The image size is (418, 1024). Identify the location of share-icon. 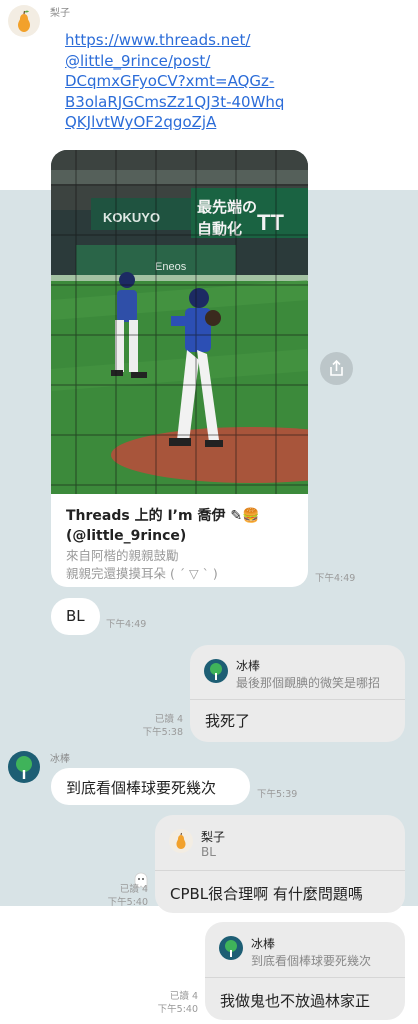
(336, 367).